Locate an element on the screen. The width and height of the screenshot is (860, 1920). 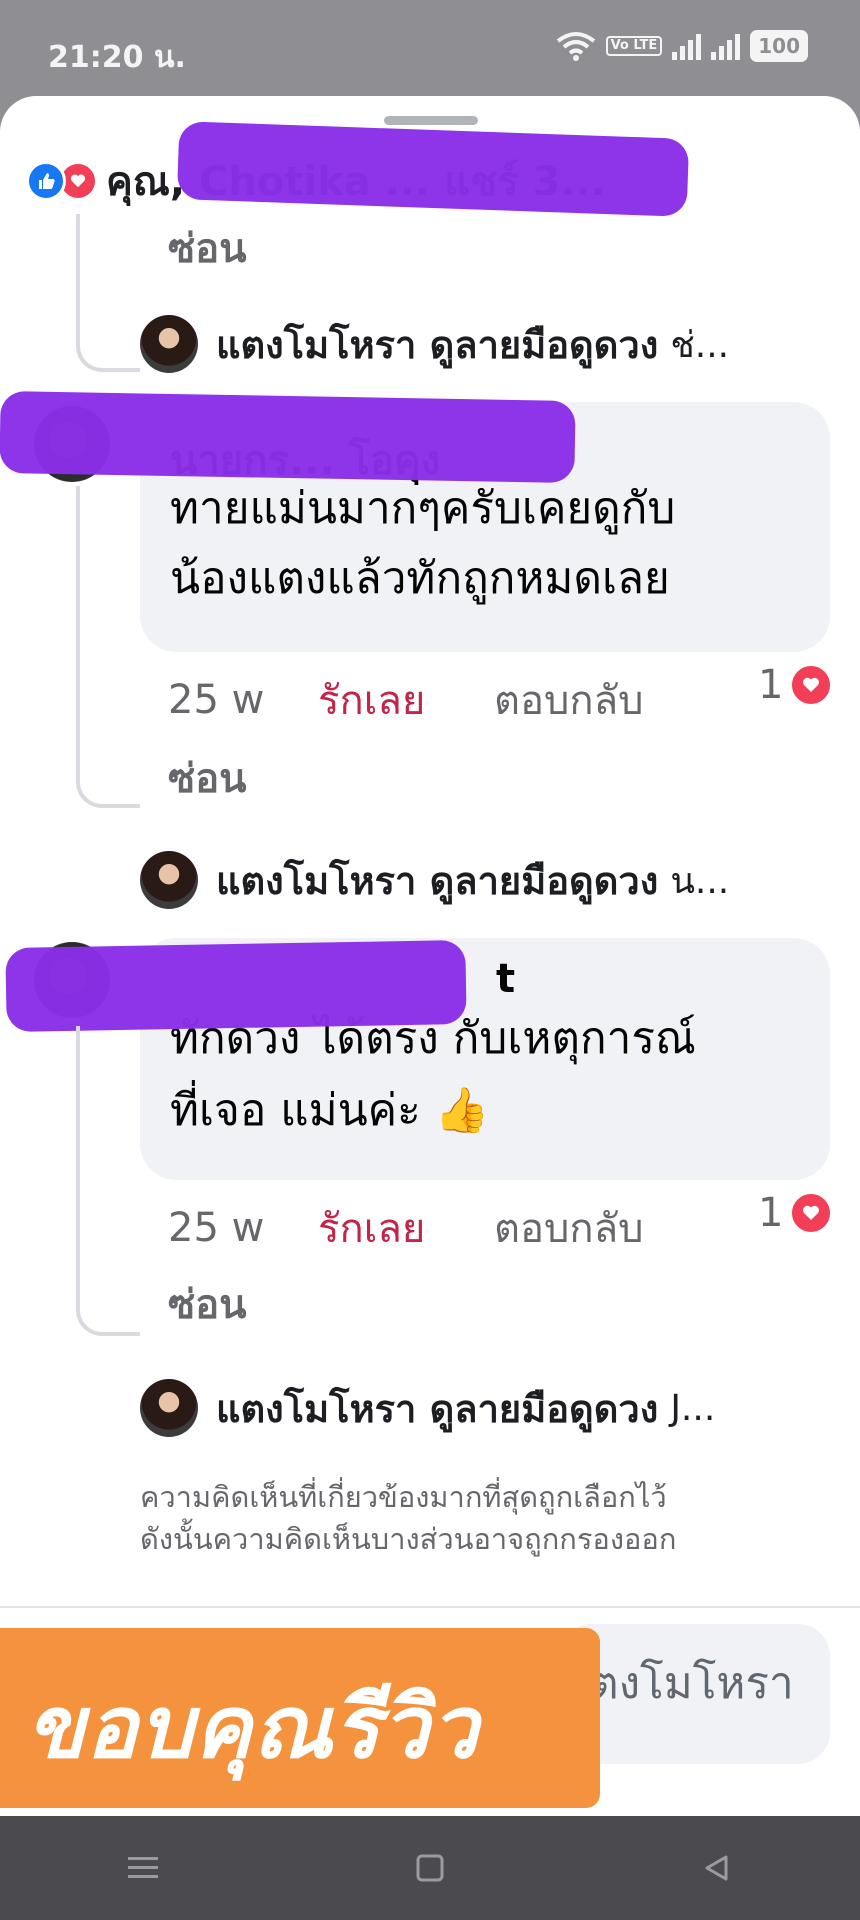
status-icons: Vo LTE 100 is located at coordinates (682, 46).